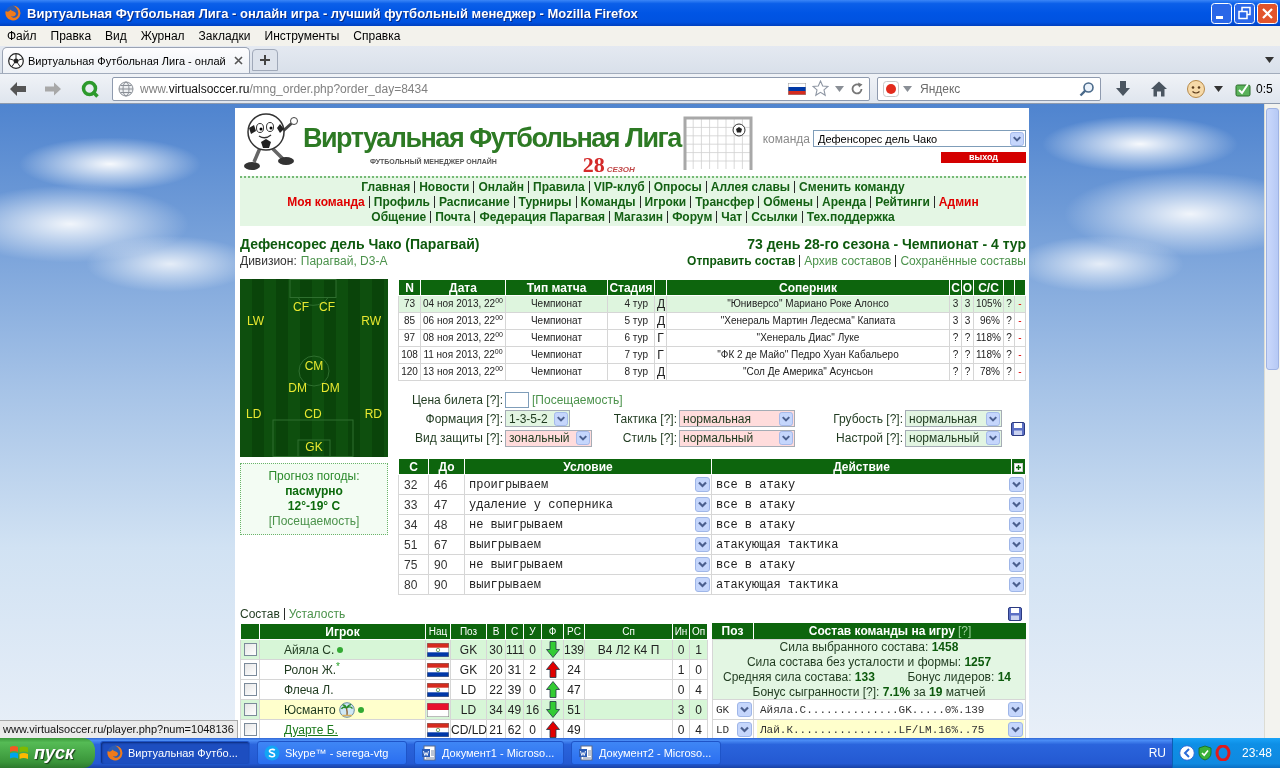 This screenshot has width=1280, height=768. Describe the element at coordinates (588, 504) in the screenshot. I see `condition-dropdown: удаление у соперника` at that location.